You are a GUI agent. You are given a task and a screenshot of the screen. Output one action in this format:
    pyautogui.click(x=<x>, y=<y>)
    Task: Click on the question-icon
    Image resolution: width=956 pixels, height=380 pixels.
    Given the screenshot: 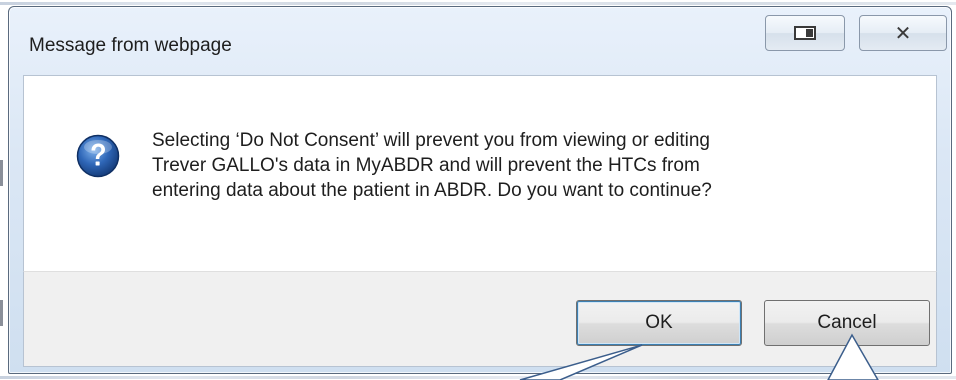 What is the action you would take?
    pyautogui.click(x=98, y=156)
    